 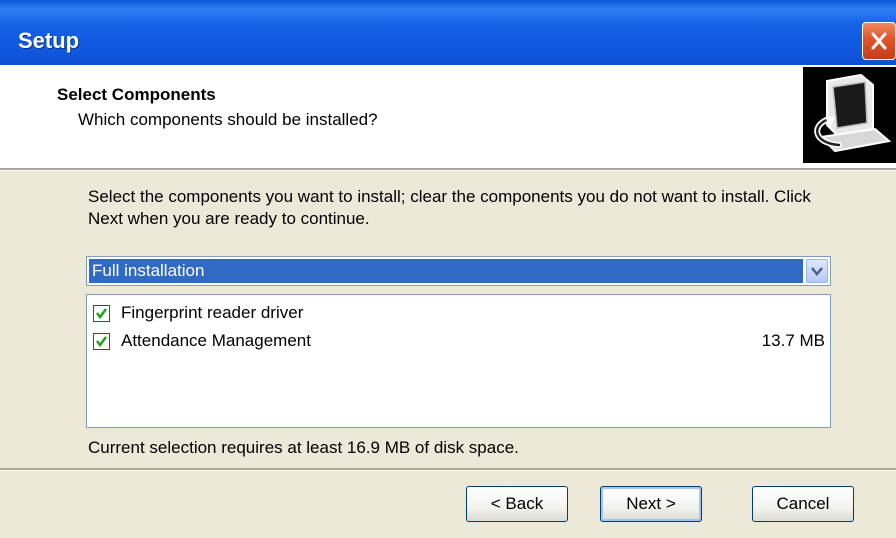 I want to click on next-button: Next >, so click(x=651, y=504).